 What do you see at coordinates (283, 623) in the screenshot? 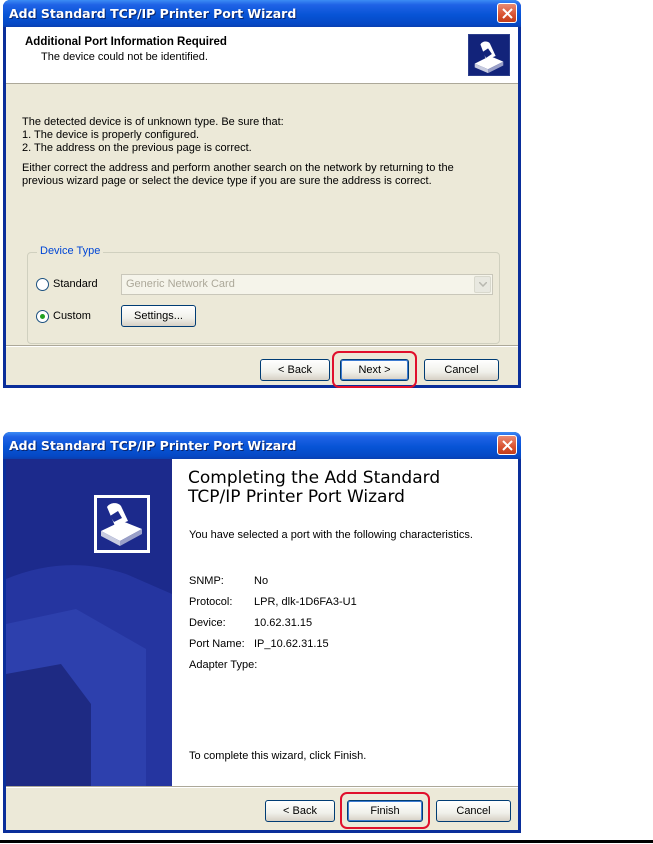
I see `field-value-device: 10.62.31.15` at bounding box center [283, 623].